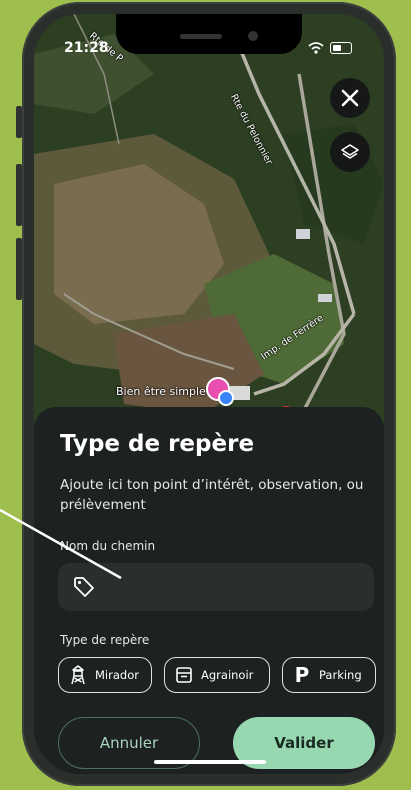 Image resolution: width=411 pixels, height=790 pixels. What do you see at coordinates (302, 675) in the screenshot?
I see `parking-icon: P` at bounding box center [302, 675].